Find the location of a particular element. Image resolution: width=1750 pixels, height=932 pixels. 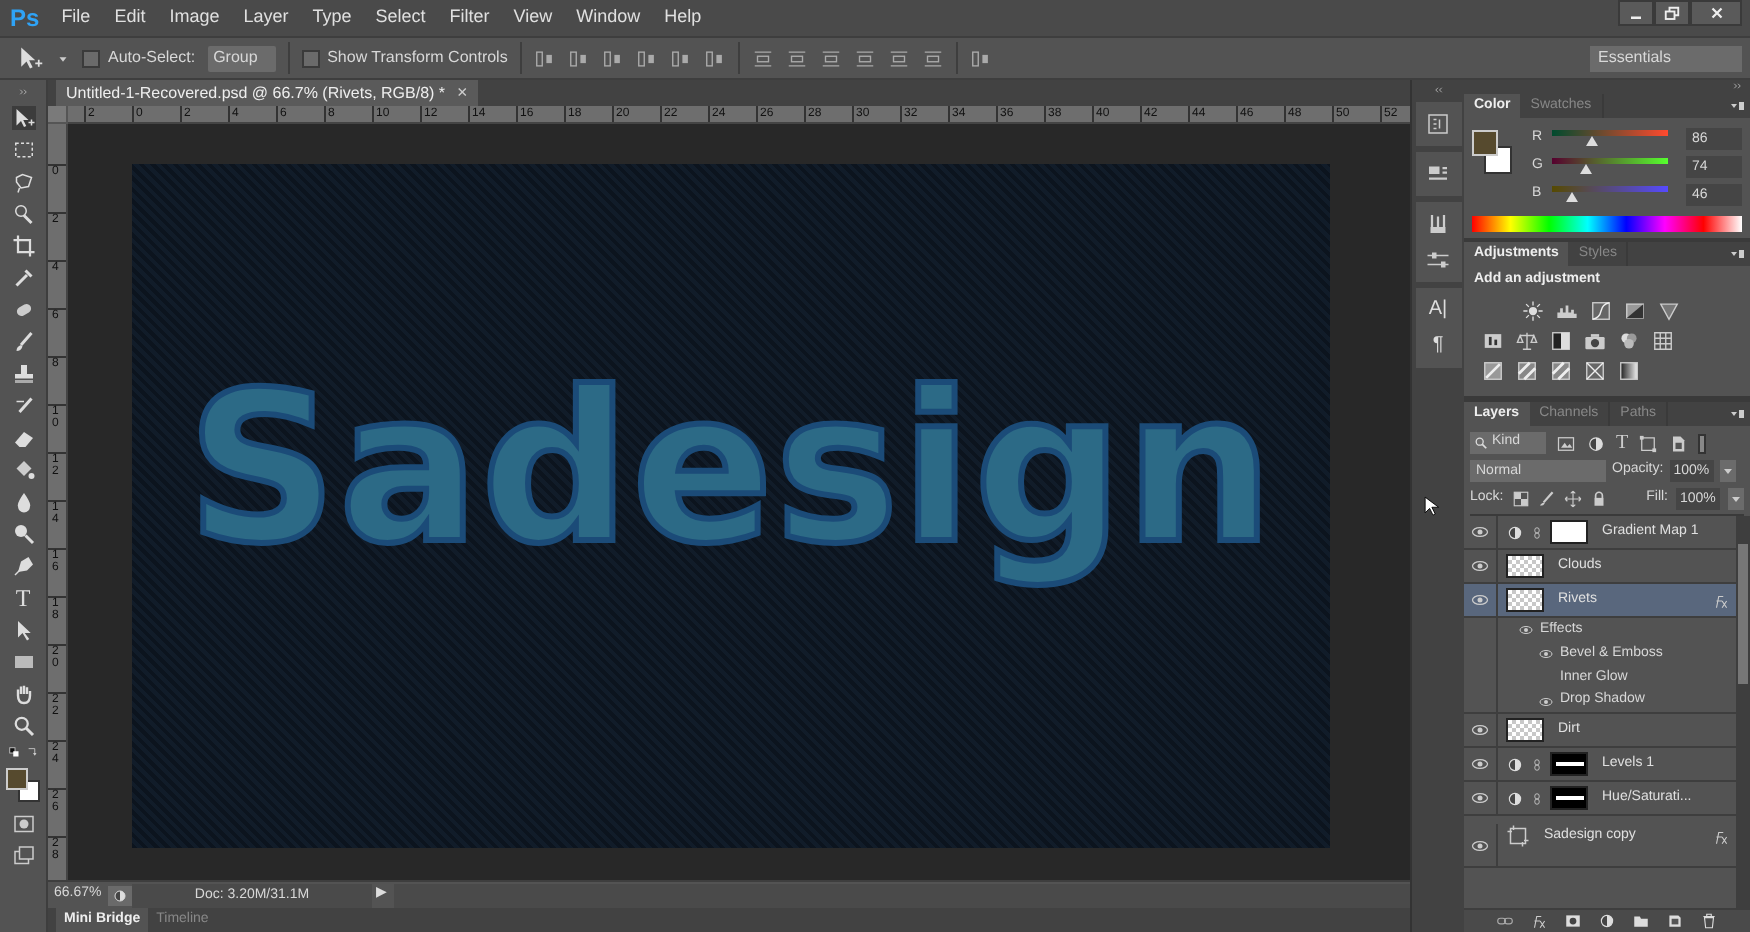

fx-icon is located at coordinates (1539, 921).